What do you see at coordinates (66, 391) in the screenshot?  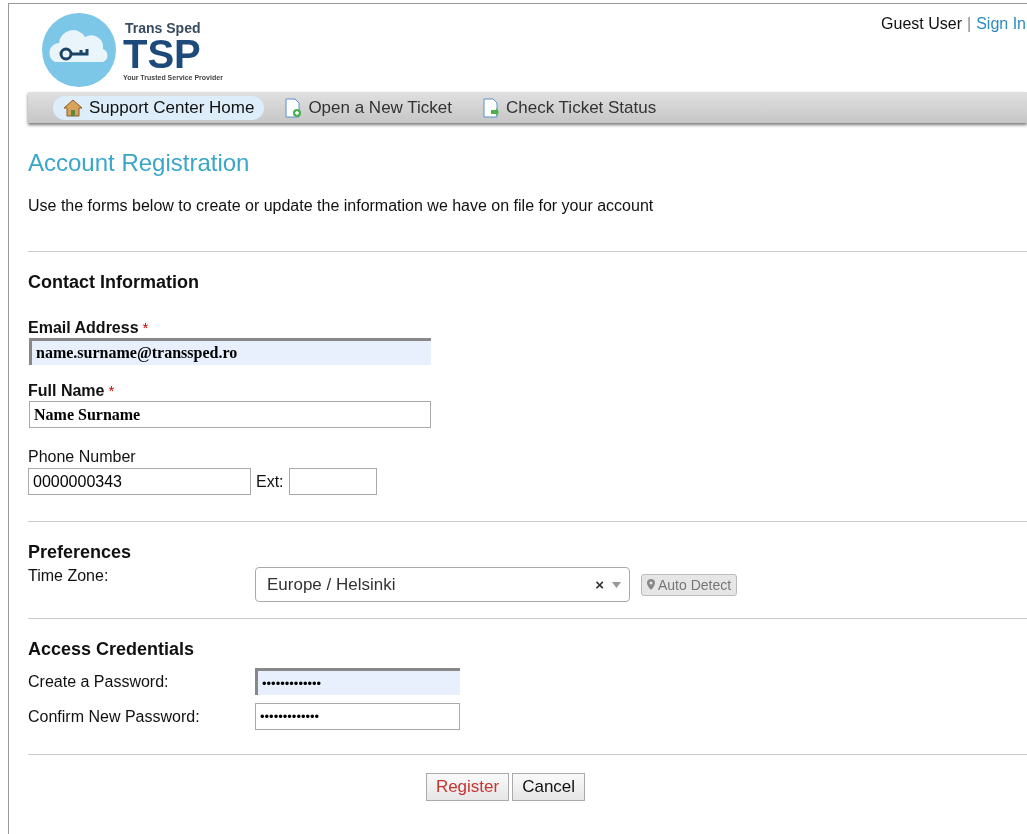 I see `field-label: Full Name` at bounding box center [66, 391].